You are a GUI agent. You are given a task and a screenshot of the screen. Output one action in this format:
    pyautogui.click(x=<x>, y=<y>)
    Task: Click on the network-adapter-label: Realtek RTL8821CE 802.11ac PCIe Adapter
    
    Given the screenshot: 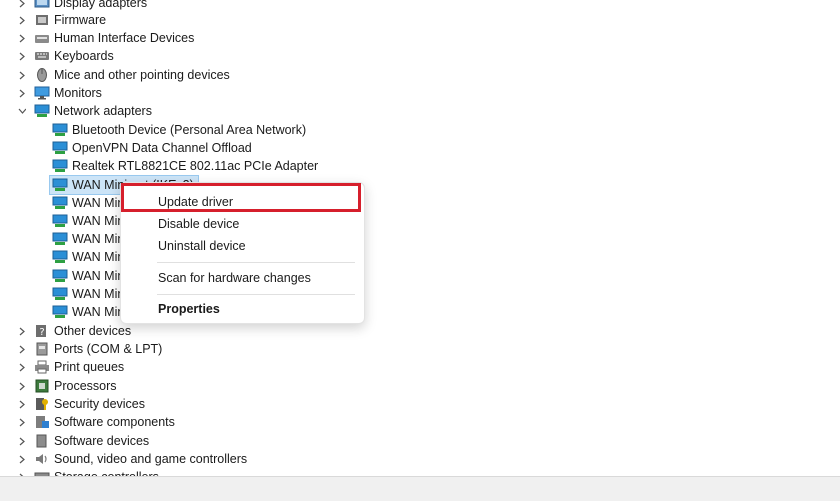 What is the action you would take?
    pyautogui.click(x=195, y=166)
    